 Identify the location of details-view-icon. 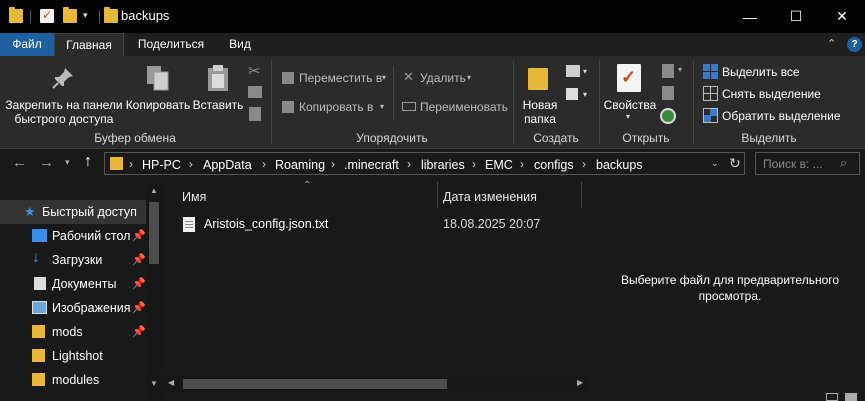
(832, 397).